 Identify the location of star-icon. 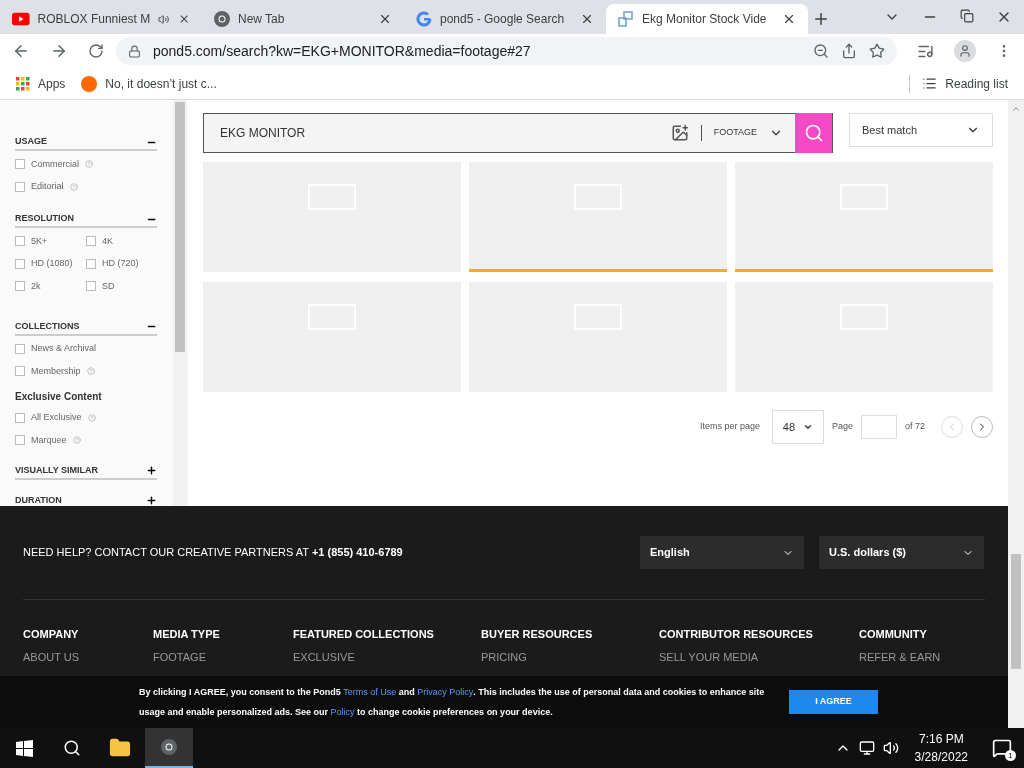
(877, 51).